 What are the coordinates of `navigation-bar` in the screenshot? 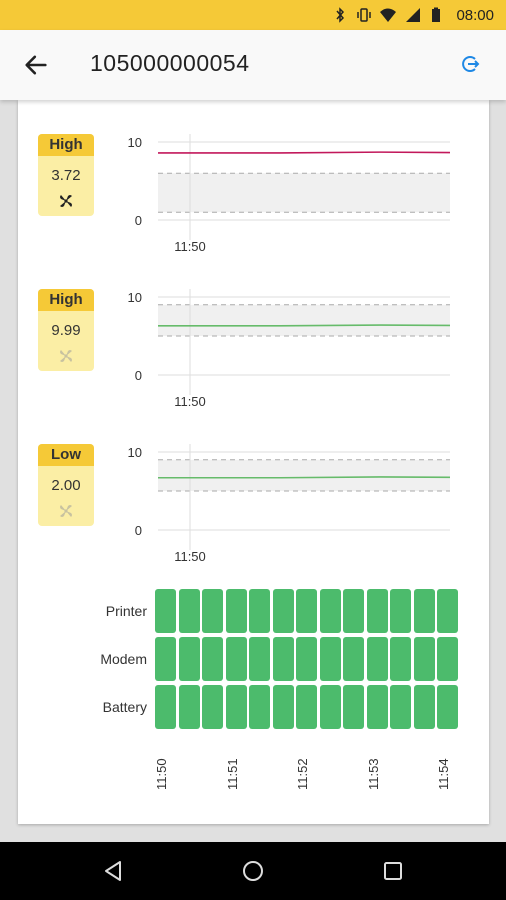 It's located at (253, 871).